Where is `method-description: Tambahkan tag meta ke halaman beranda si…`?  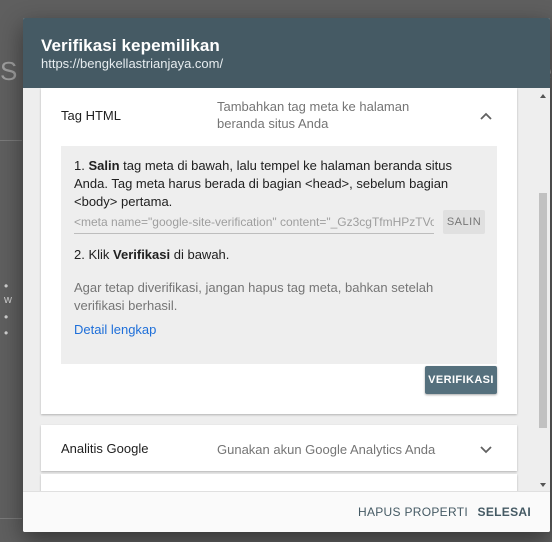
method-description: Tambahkan tag meta ke halaman beranda si… is located at coordinates (313, 115).